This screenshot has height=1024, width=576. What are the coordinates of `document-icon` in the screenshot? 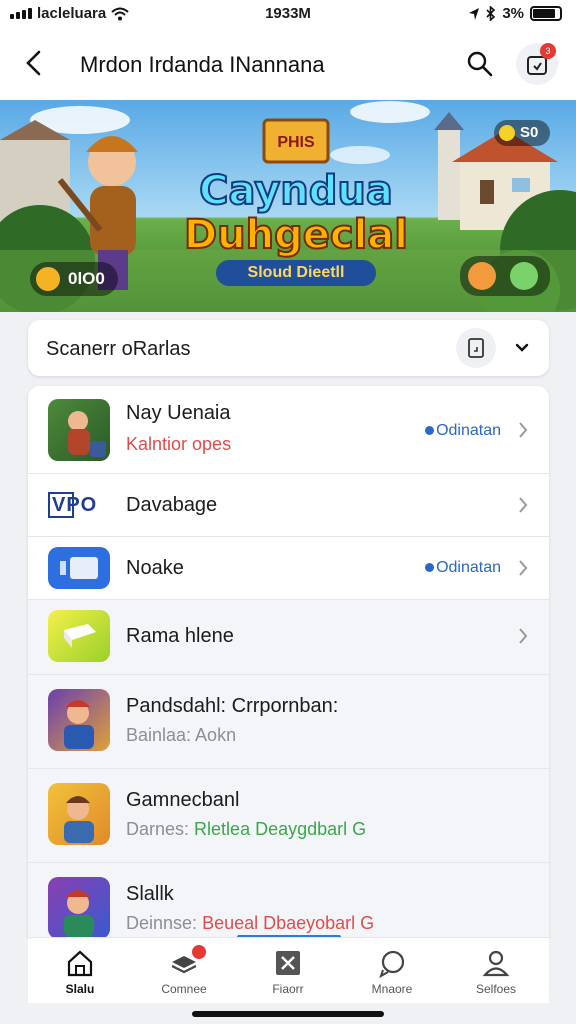 It's located at (476, 348).